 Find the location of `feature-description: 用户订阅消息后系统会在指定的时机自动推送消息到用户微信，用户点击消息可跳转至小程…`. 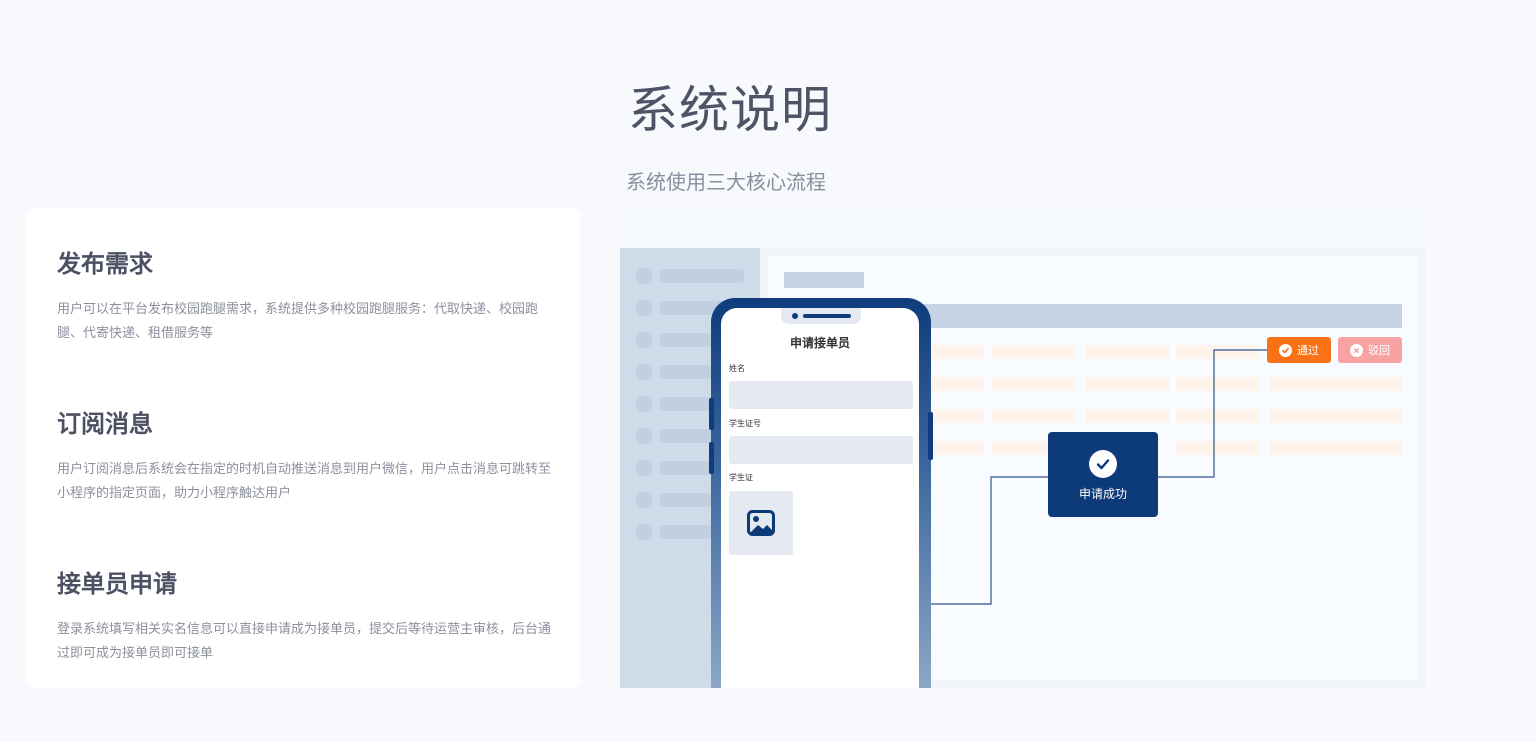

feature-description: 用户订阅消息后系统会在指定的时机自动推送消息到用户微信，用户点击消息可跳转至小程… is located at coordinates (304, 480).